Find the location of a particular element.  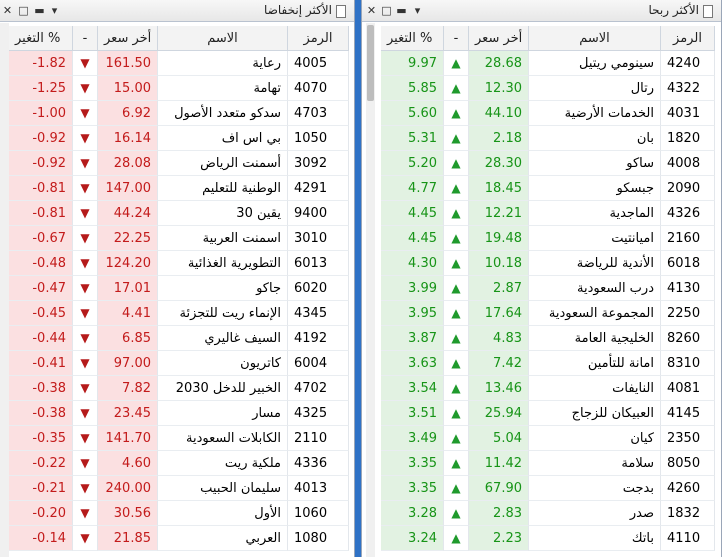

table-row: 5.31 ▲ 2.18 بان 1820 is located at coordinates (548, 138).